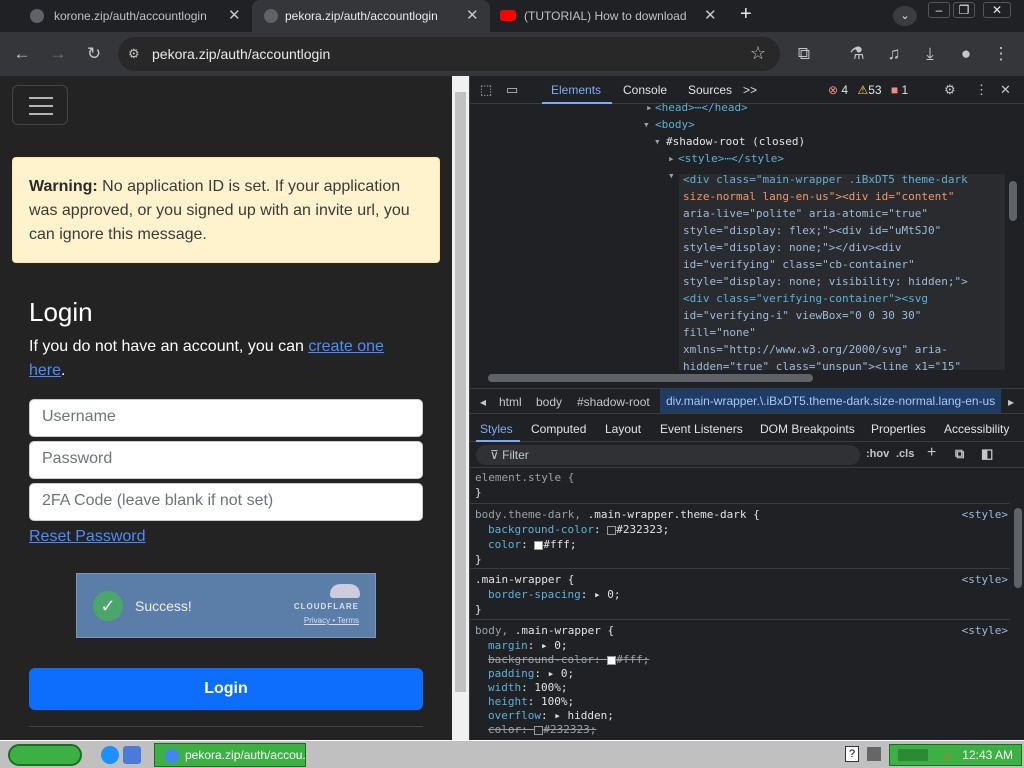 Image resolution: width=1024 pixels, height=768 pixels. I want to click on bookmark-star-icon: ☆, so click(758, 53).